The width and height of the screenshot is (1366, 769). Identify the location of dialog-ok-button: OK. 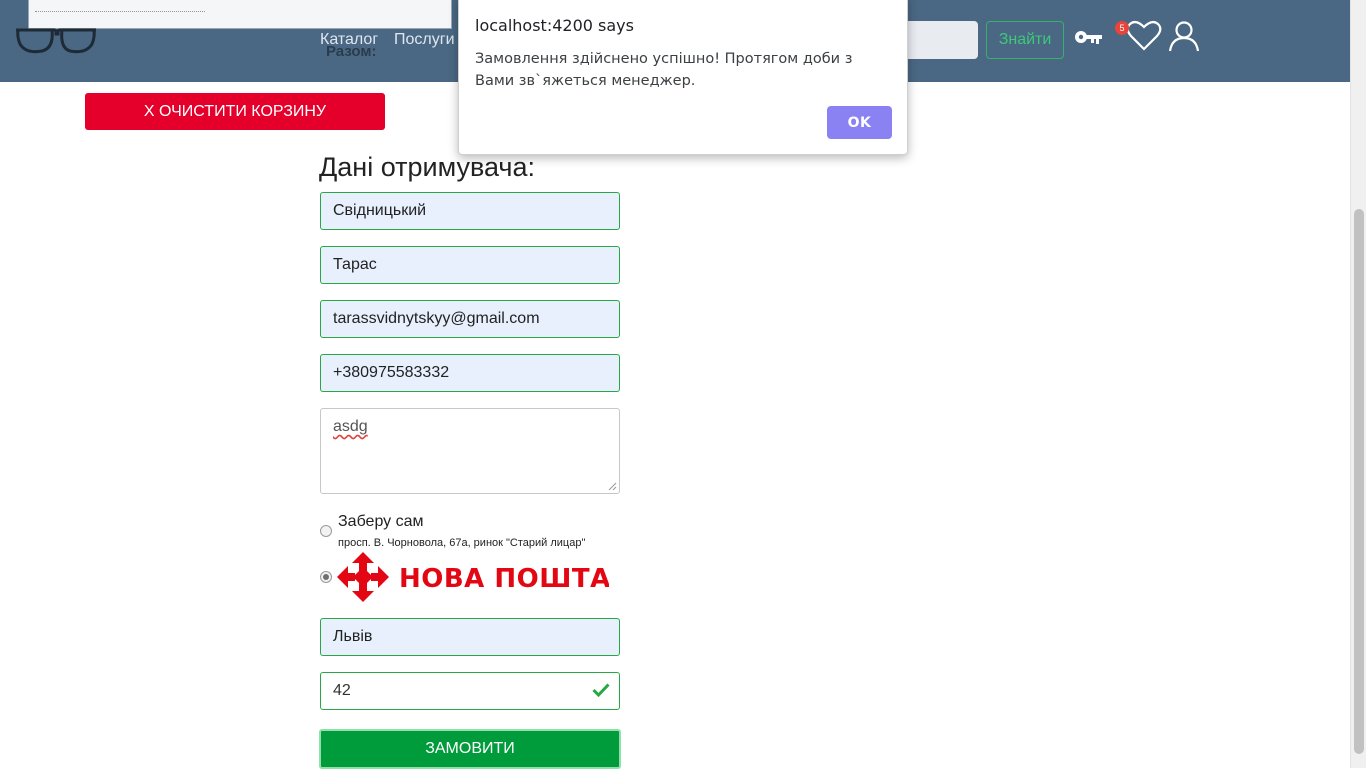
(859, 122).